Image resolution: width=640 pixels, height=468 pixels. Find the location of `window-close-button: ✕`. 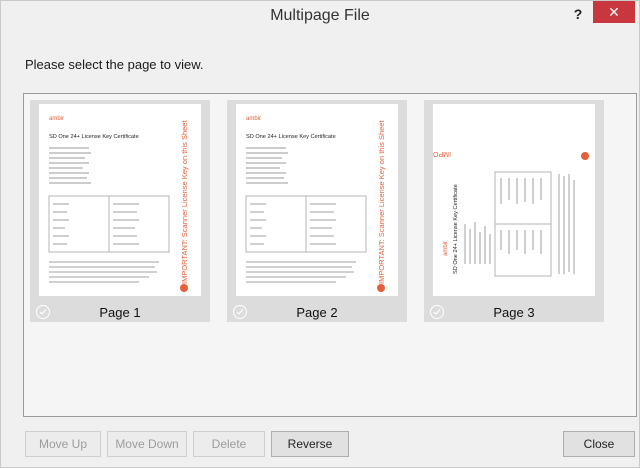

window-close-button: ✕ is located at coordinates (614, 12).